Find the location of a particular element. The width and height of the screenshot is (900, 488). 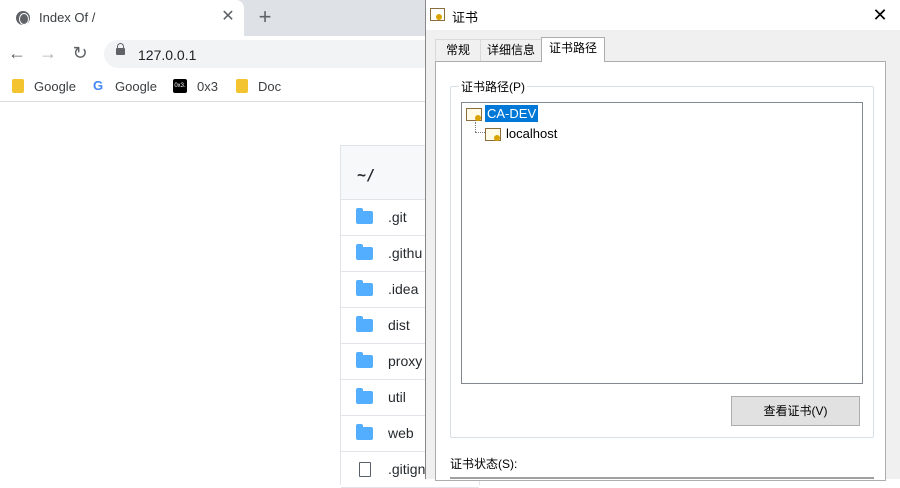

dialog-titlebar: 证书 ✕ is located at coordinates (663, 15).